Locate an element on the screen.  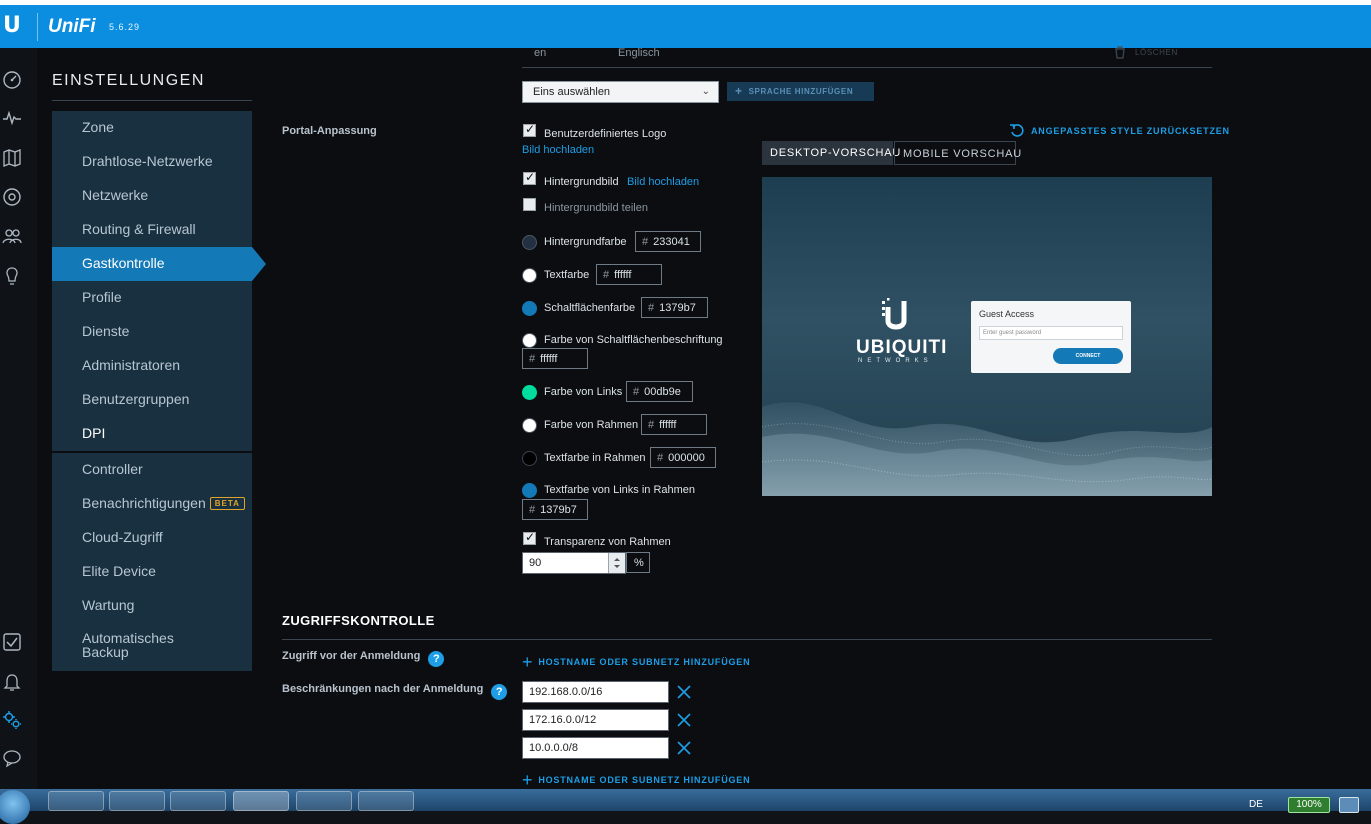
link-color-value: 00db9e is located at coordinates (662, 392).